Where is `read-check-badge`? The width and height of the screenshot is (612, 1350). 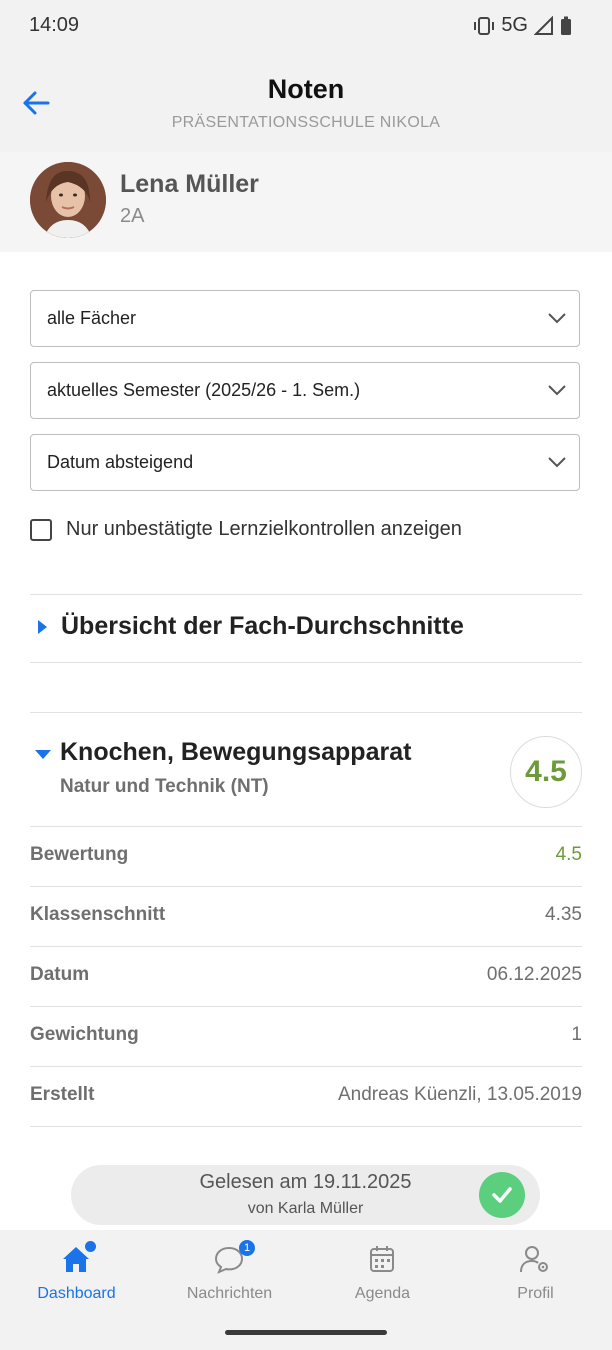 read-check-badge is located at coordinates (502, 1195).